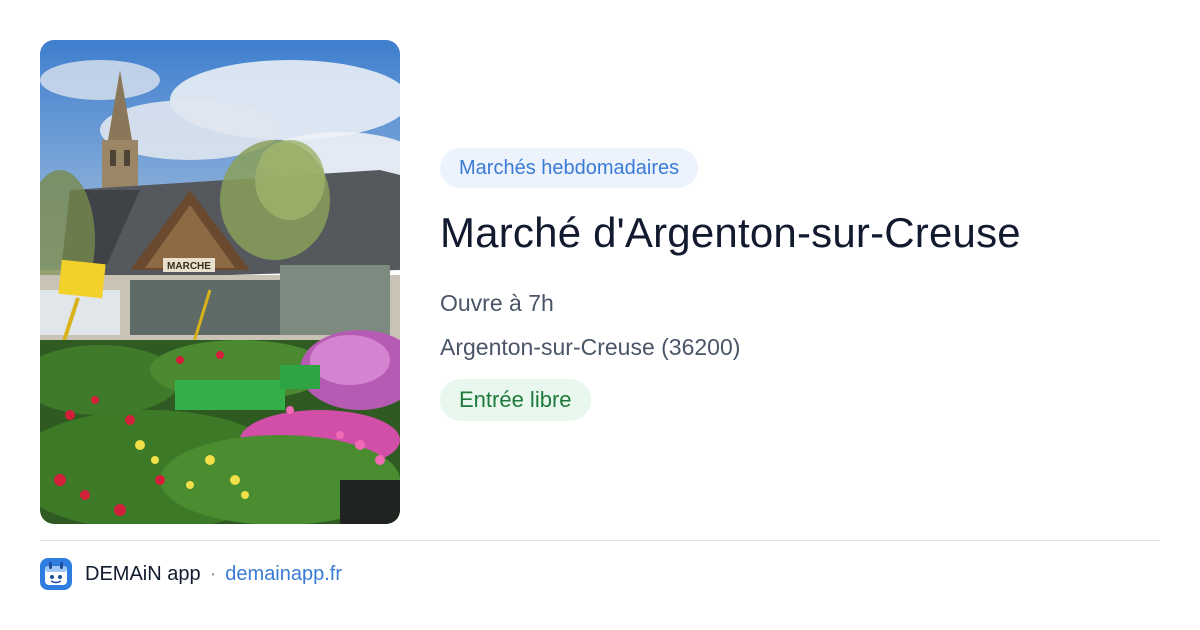 Image resolution: width=1200 pixels, height=630 pixels. What do you see at coordinates (497, 303) in the screenshot?
I see `opening-hours: Ouvre à 7h` at bounding box center [497, 303].